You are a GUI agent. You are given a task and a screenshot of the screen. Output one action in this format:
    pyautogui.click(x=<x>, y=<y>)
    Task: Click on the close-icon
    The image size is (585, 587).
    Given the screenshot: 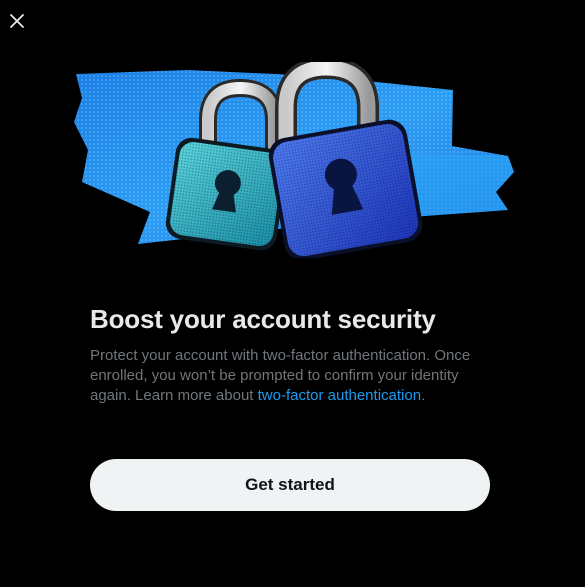 What is the action you would take?
    pyautogui.click(x=17, y=21)
    